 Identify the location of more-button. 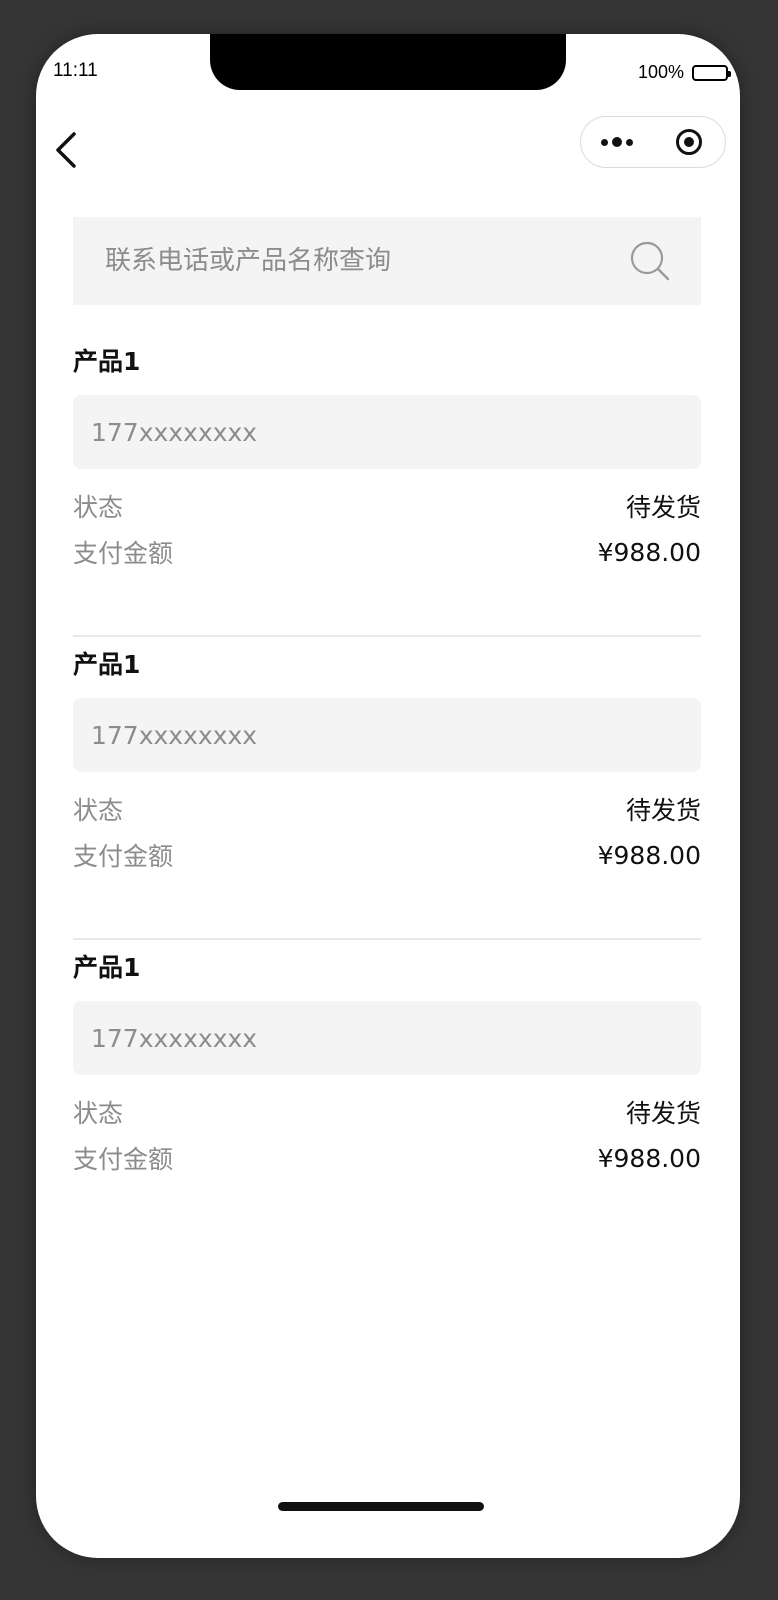
(617, 142).